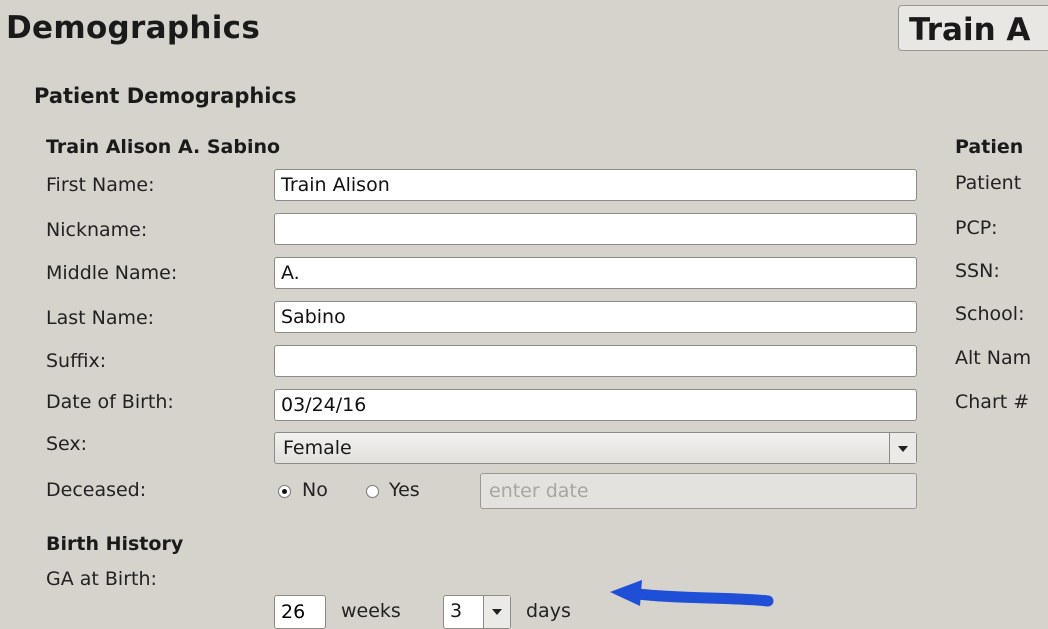 Image resolution: width=1048 pixels, height=629 pixels. What do you see at coordinates (993, 358) in the screenshot?
I see `right-label-alt-name: Alt Nam` at bounding box center [993, 358].